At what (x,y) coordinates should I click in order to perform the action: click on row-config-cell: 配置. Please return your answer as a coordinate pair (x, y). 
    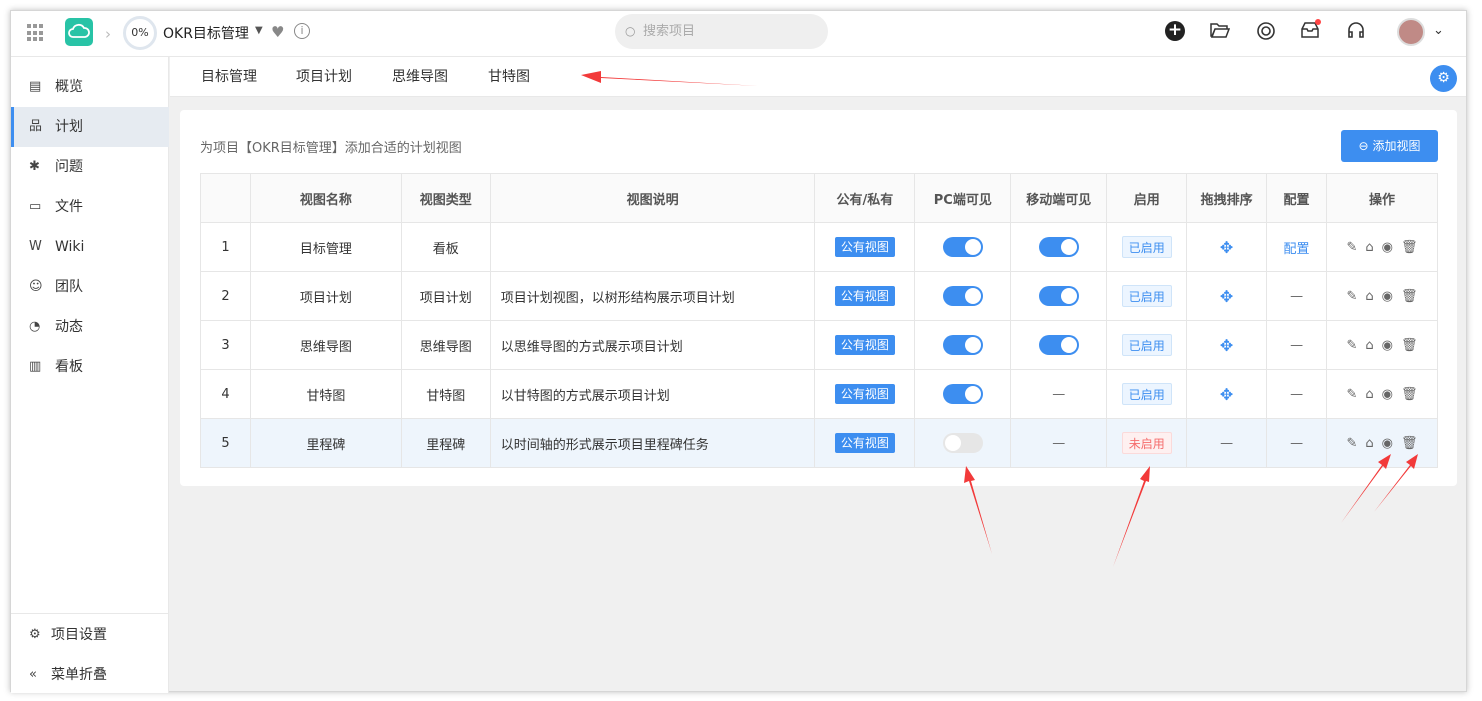
    Looking at the image, I should click on (1297, 247).